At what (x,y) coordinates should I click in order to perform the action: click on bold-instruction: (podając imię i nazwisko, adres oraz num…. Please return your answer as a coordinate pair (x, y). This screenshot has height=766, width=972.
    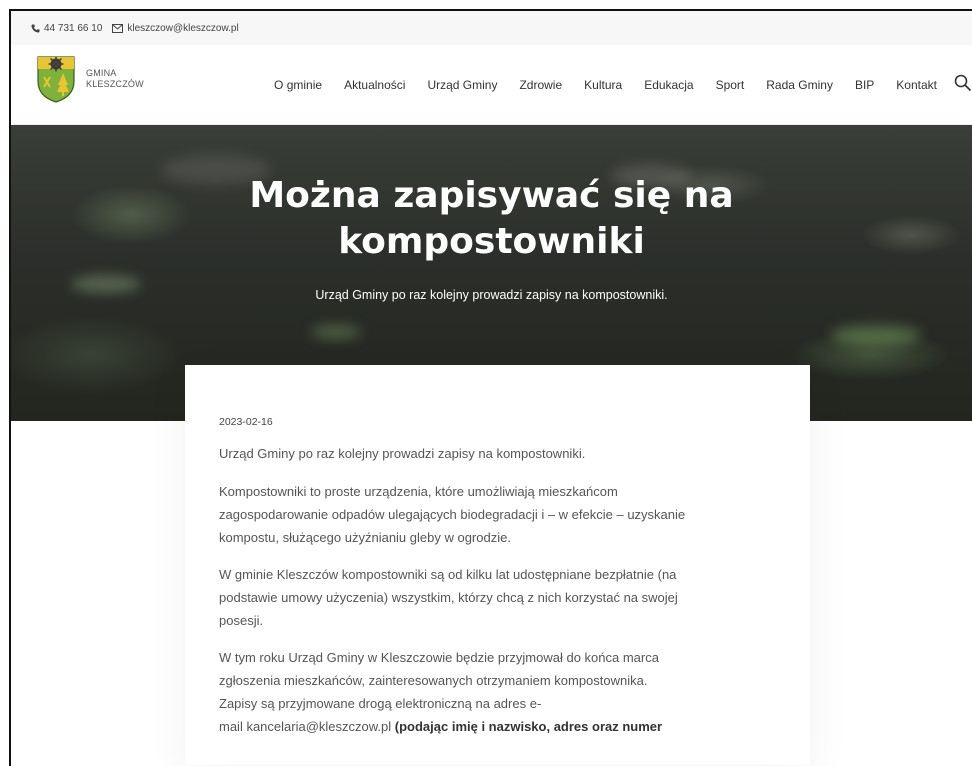
    Looking at the image, I should click on (527, 726).